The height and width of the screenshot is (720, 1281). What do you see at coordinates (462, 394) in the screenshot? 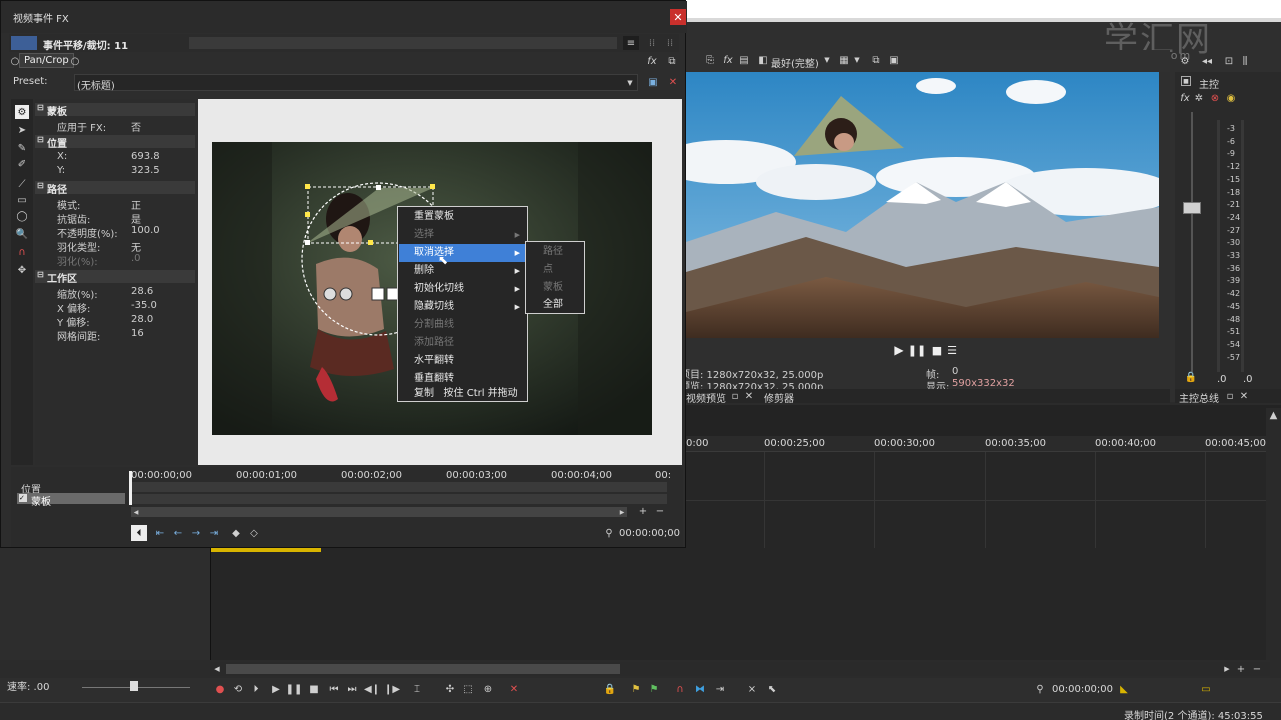
I see `menu-item-copy: 复制 按住 Ctrl 并拖动` at bounding box center [462, 394].